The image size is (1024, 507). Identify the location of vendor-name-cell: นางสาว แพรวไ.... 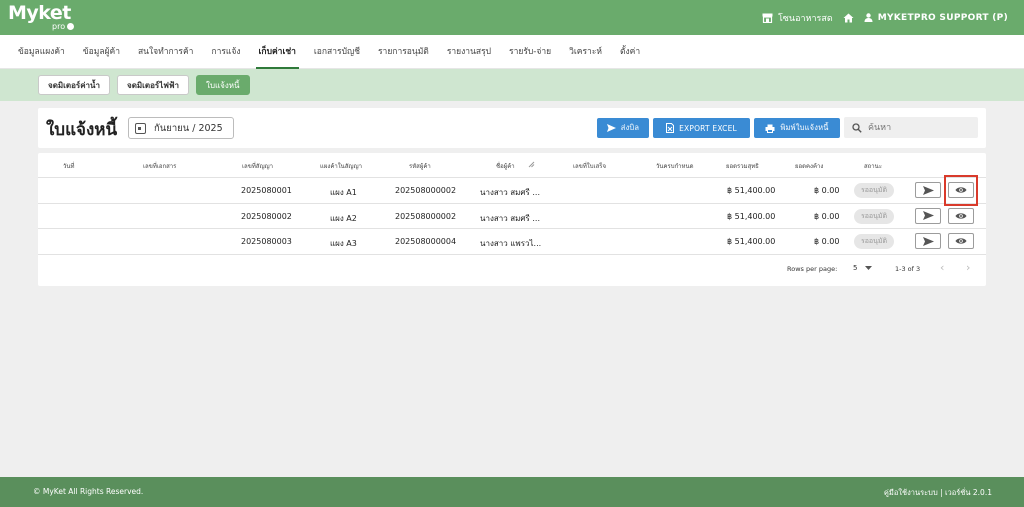
(511, 243).